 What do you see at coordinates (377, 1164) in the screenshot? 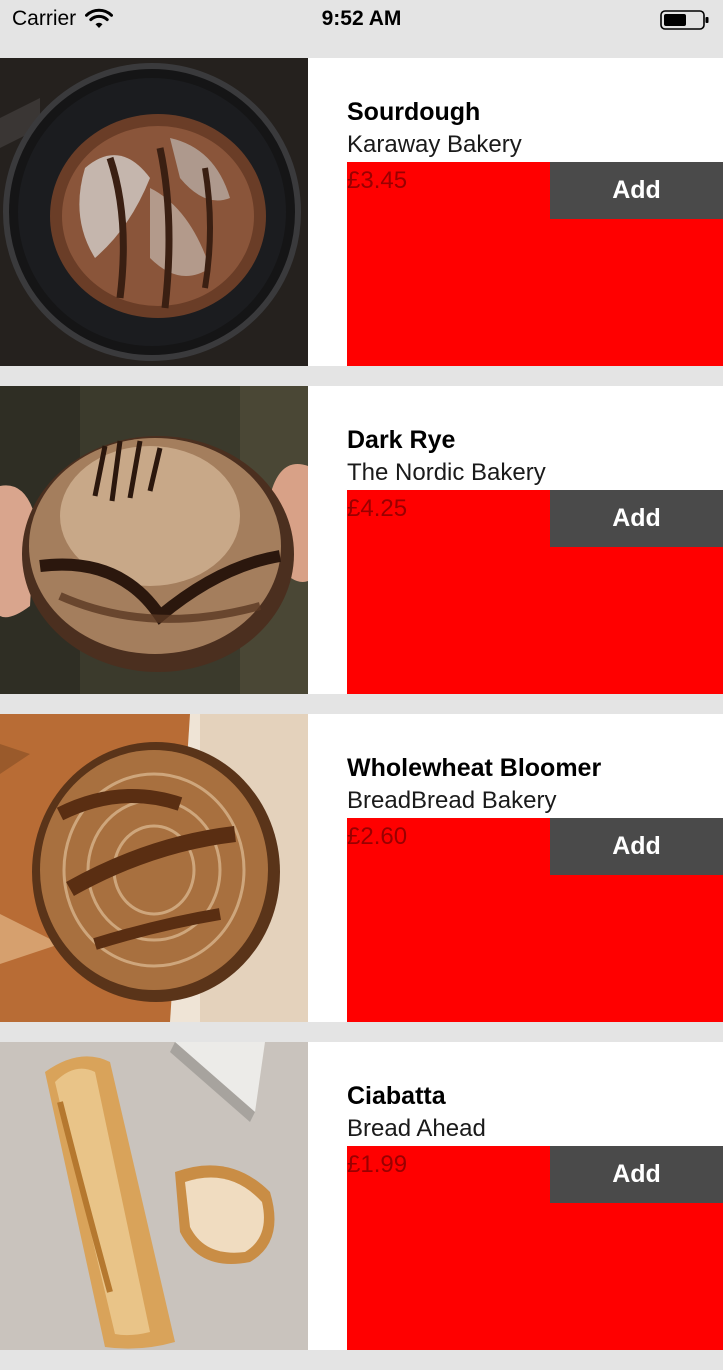
I see `product-price: £1.99` at bounding box center [377, 1164].